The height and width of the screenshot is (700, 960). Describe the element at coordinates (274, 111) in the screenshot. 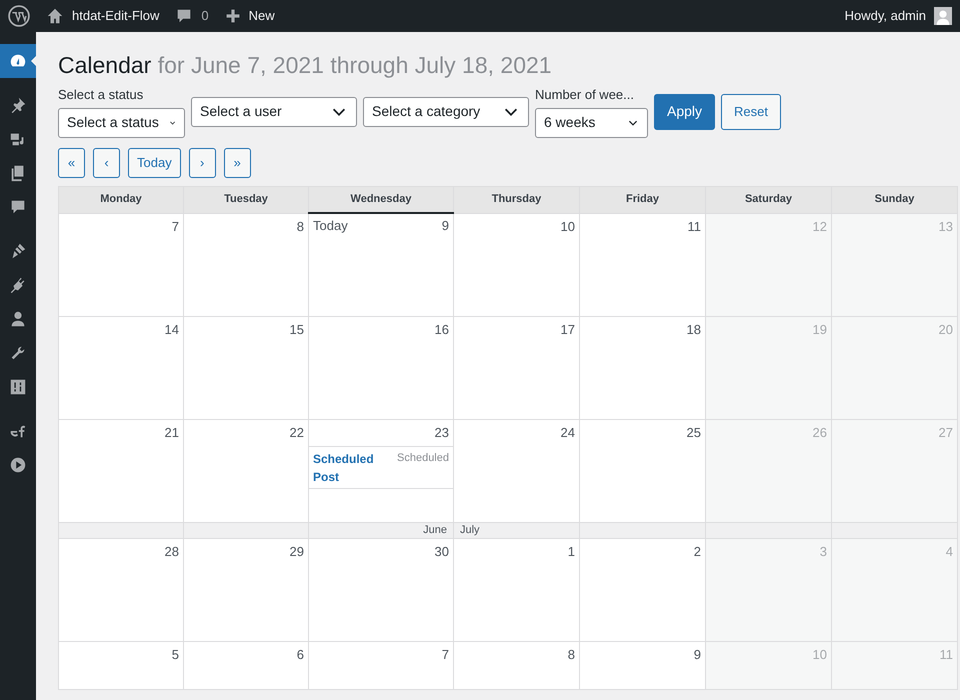

I see `select-field: Select a user` at that location.